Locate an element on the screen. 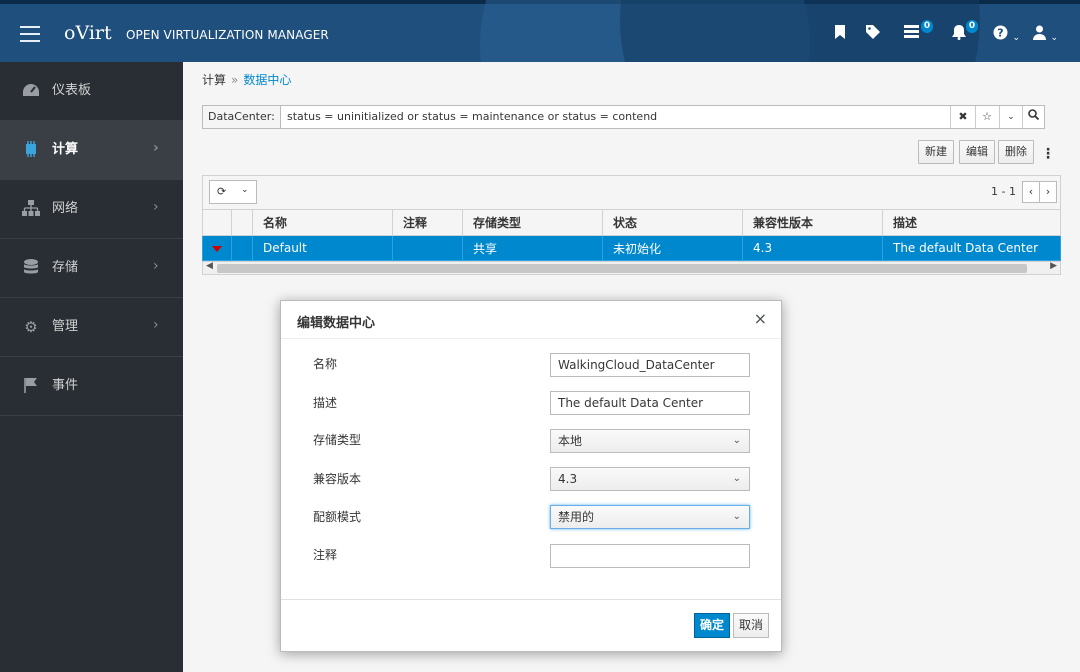 The image size is (1080, 672). user-icon: ⌄ is located at coordinates (1045, 34).